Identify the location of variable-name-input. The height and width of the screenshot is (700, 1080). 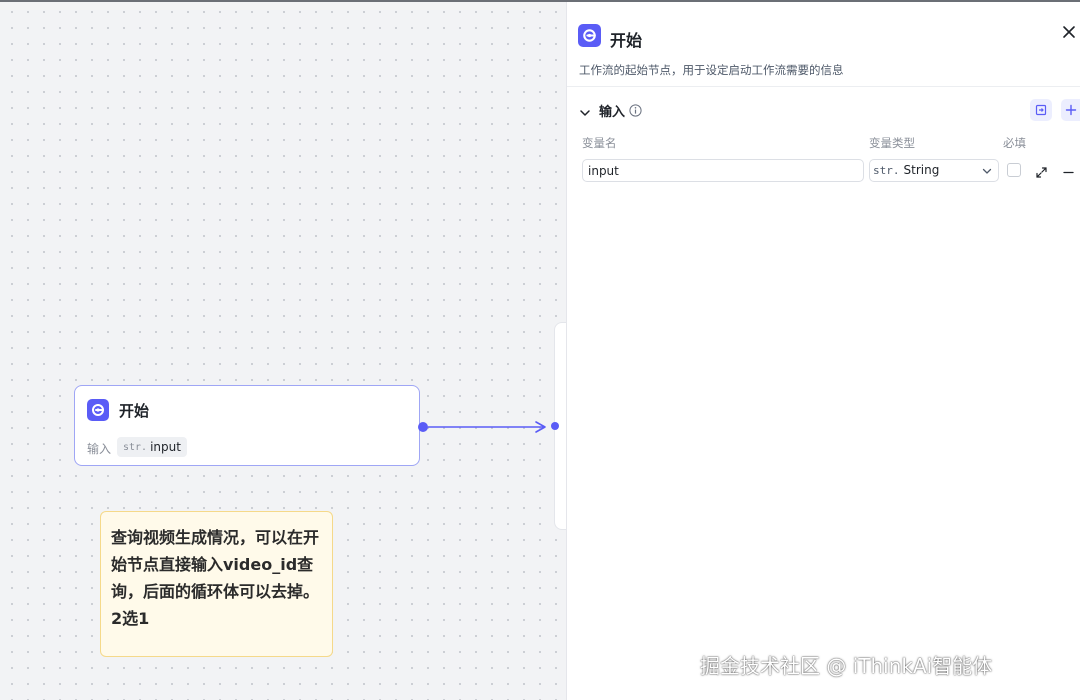
(723, 171).